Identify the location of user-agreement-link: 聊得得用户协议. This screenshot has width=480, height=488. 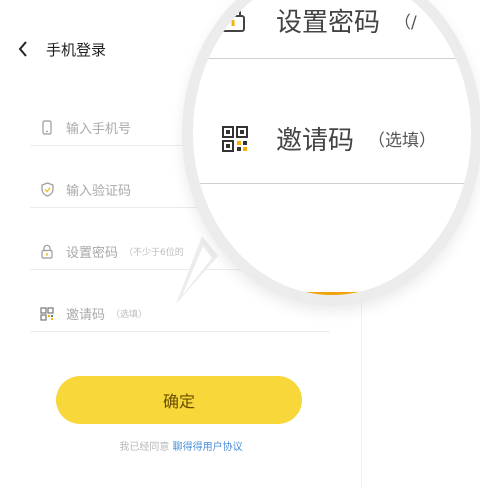
(208, 447).